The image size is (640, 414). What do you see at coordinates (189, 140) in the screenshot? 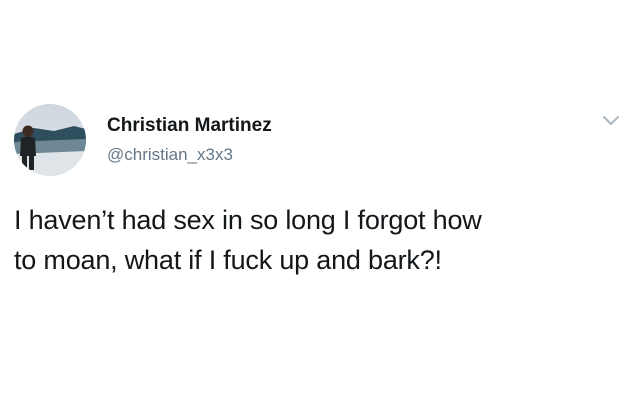
I see `author-info: Christian Martinez @christian_x3x3` at bounding box center [189, 140].